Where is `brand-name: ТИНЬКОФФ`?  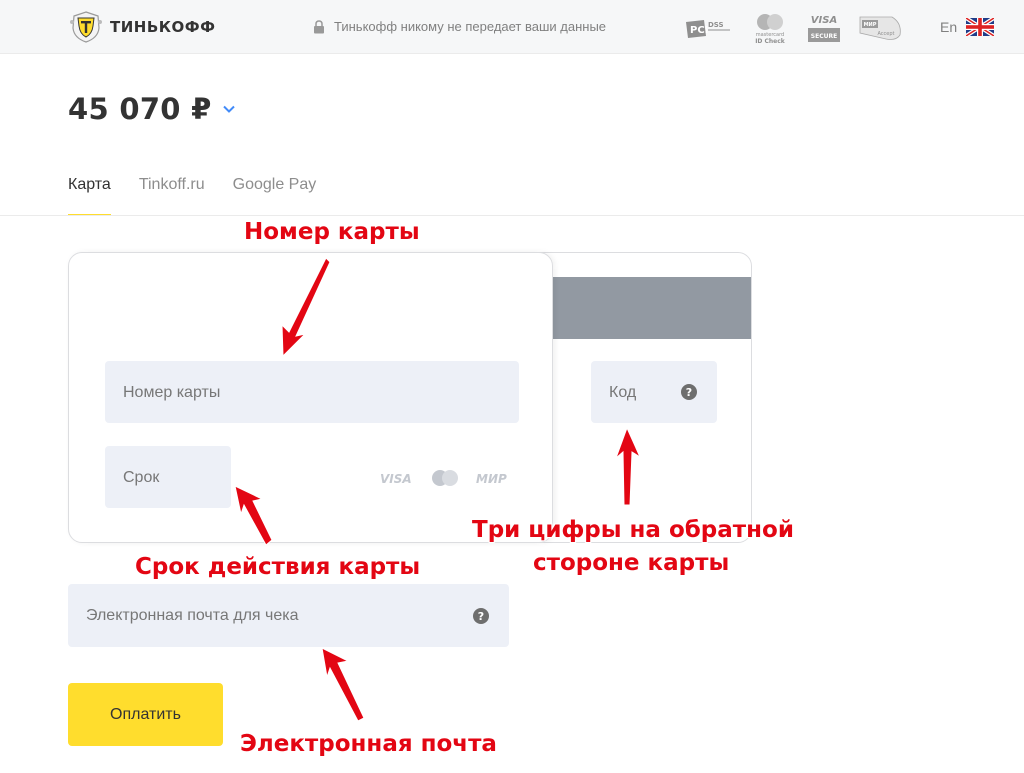
brand-name: ТИНЬКОФФ is located at coordinates (163, 27).